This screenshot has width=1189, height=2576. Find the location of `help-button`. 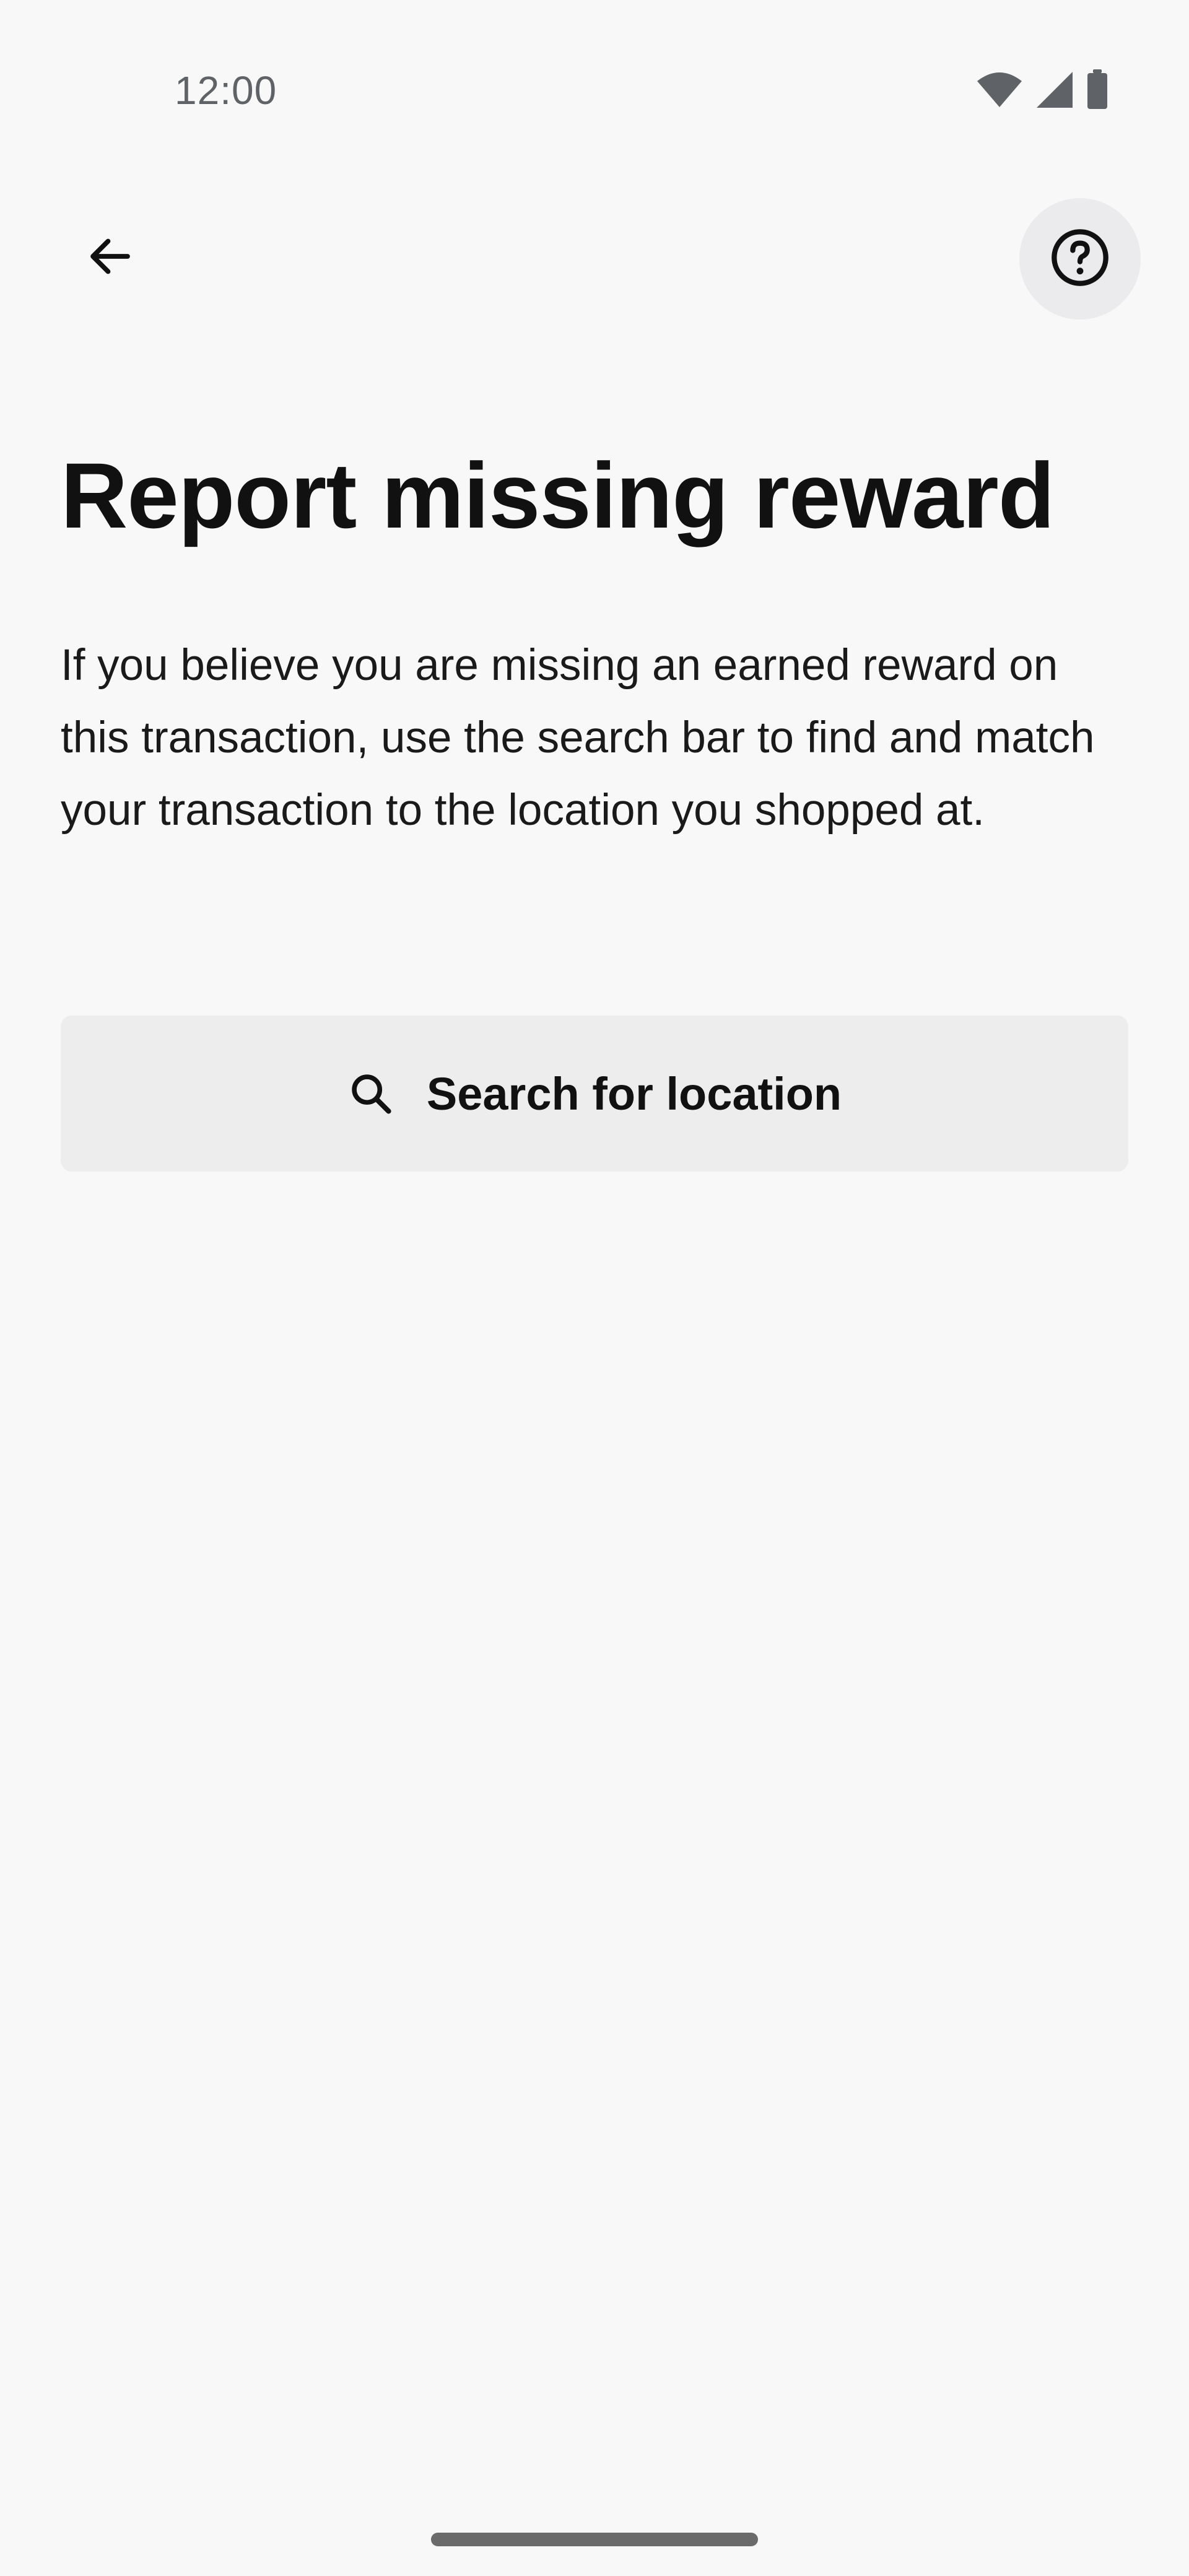

help-button is located at coordinates (1080, 259).